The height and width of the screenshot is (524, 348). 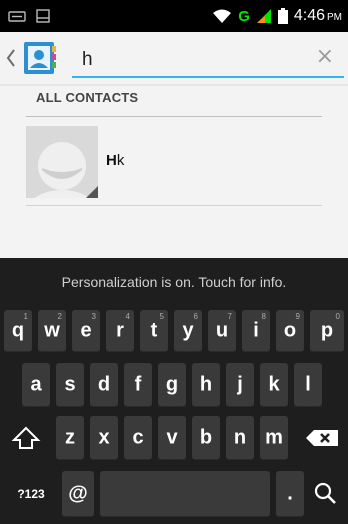 I want to click on key-label: b, so click(x=206, y=437).